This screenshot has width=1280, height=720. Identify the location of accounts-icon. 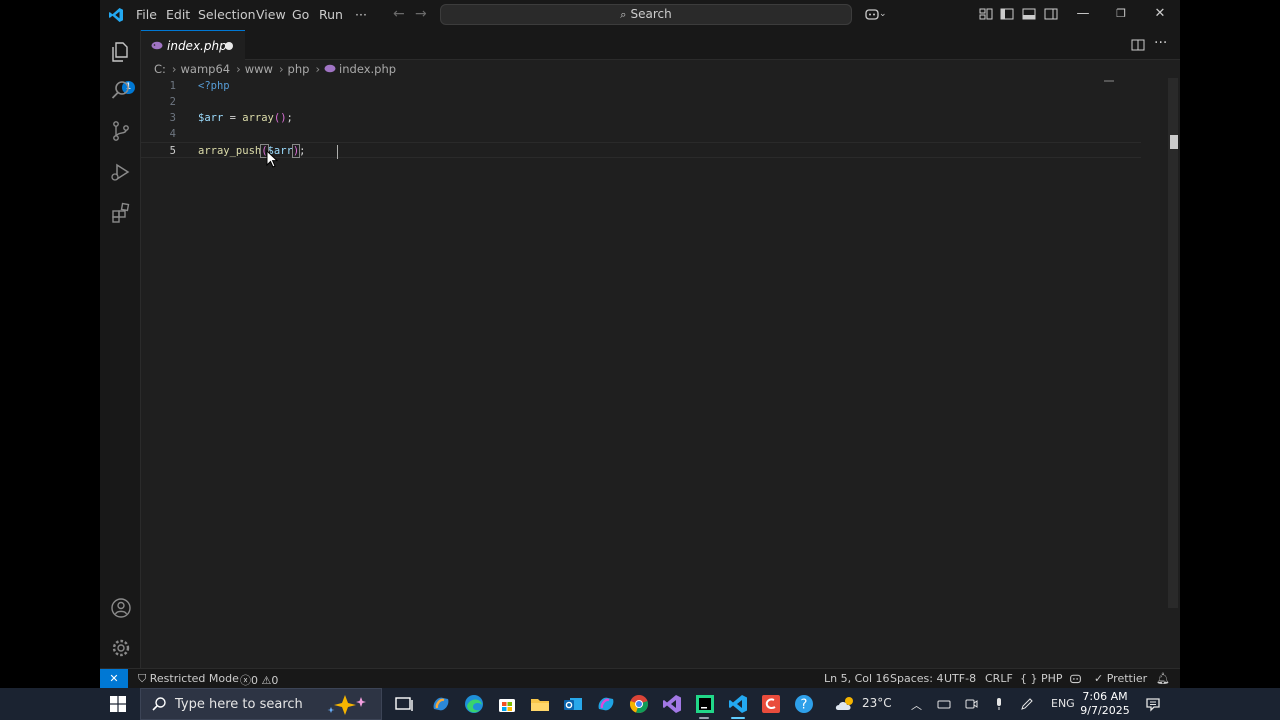
(121, 608).